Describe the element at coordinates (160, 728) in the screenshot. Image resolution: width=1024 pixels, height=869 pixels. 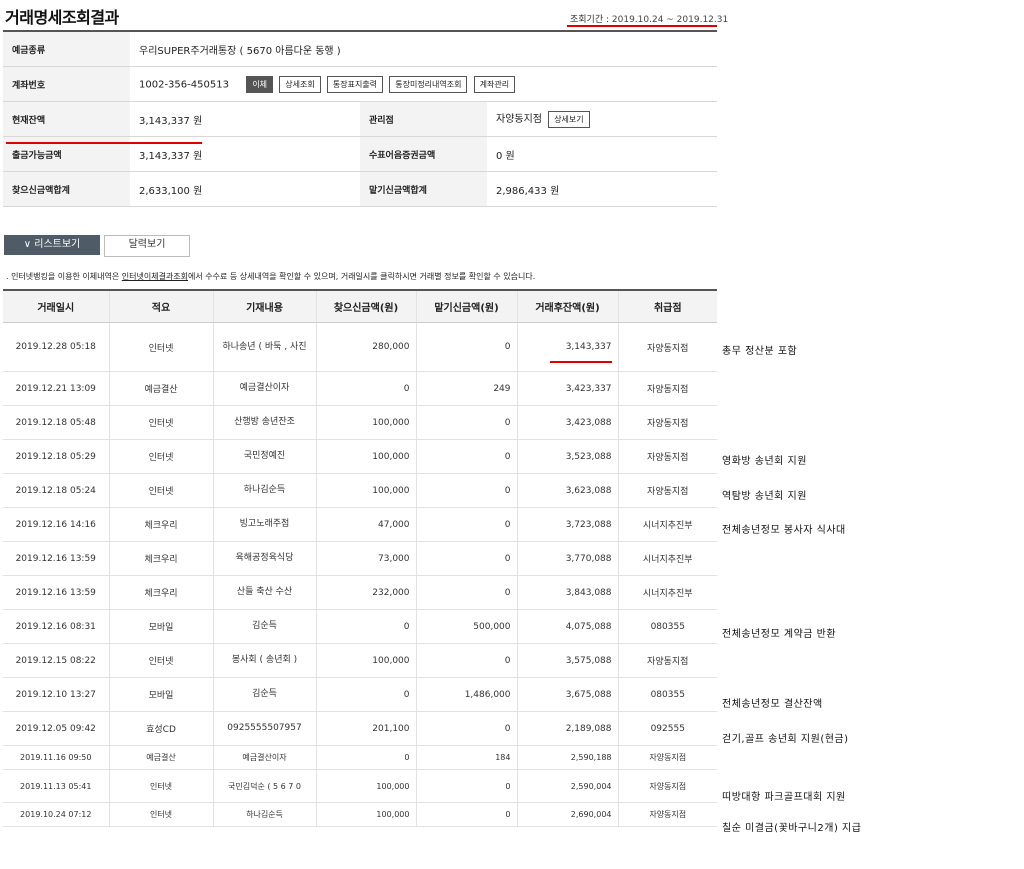
I see `cell-summary: 효성CD` at that location.